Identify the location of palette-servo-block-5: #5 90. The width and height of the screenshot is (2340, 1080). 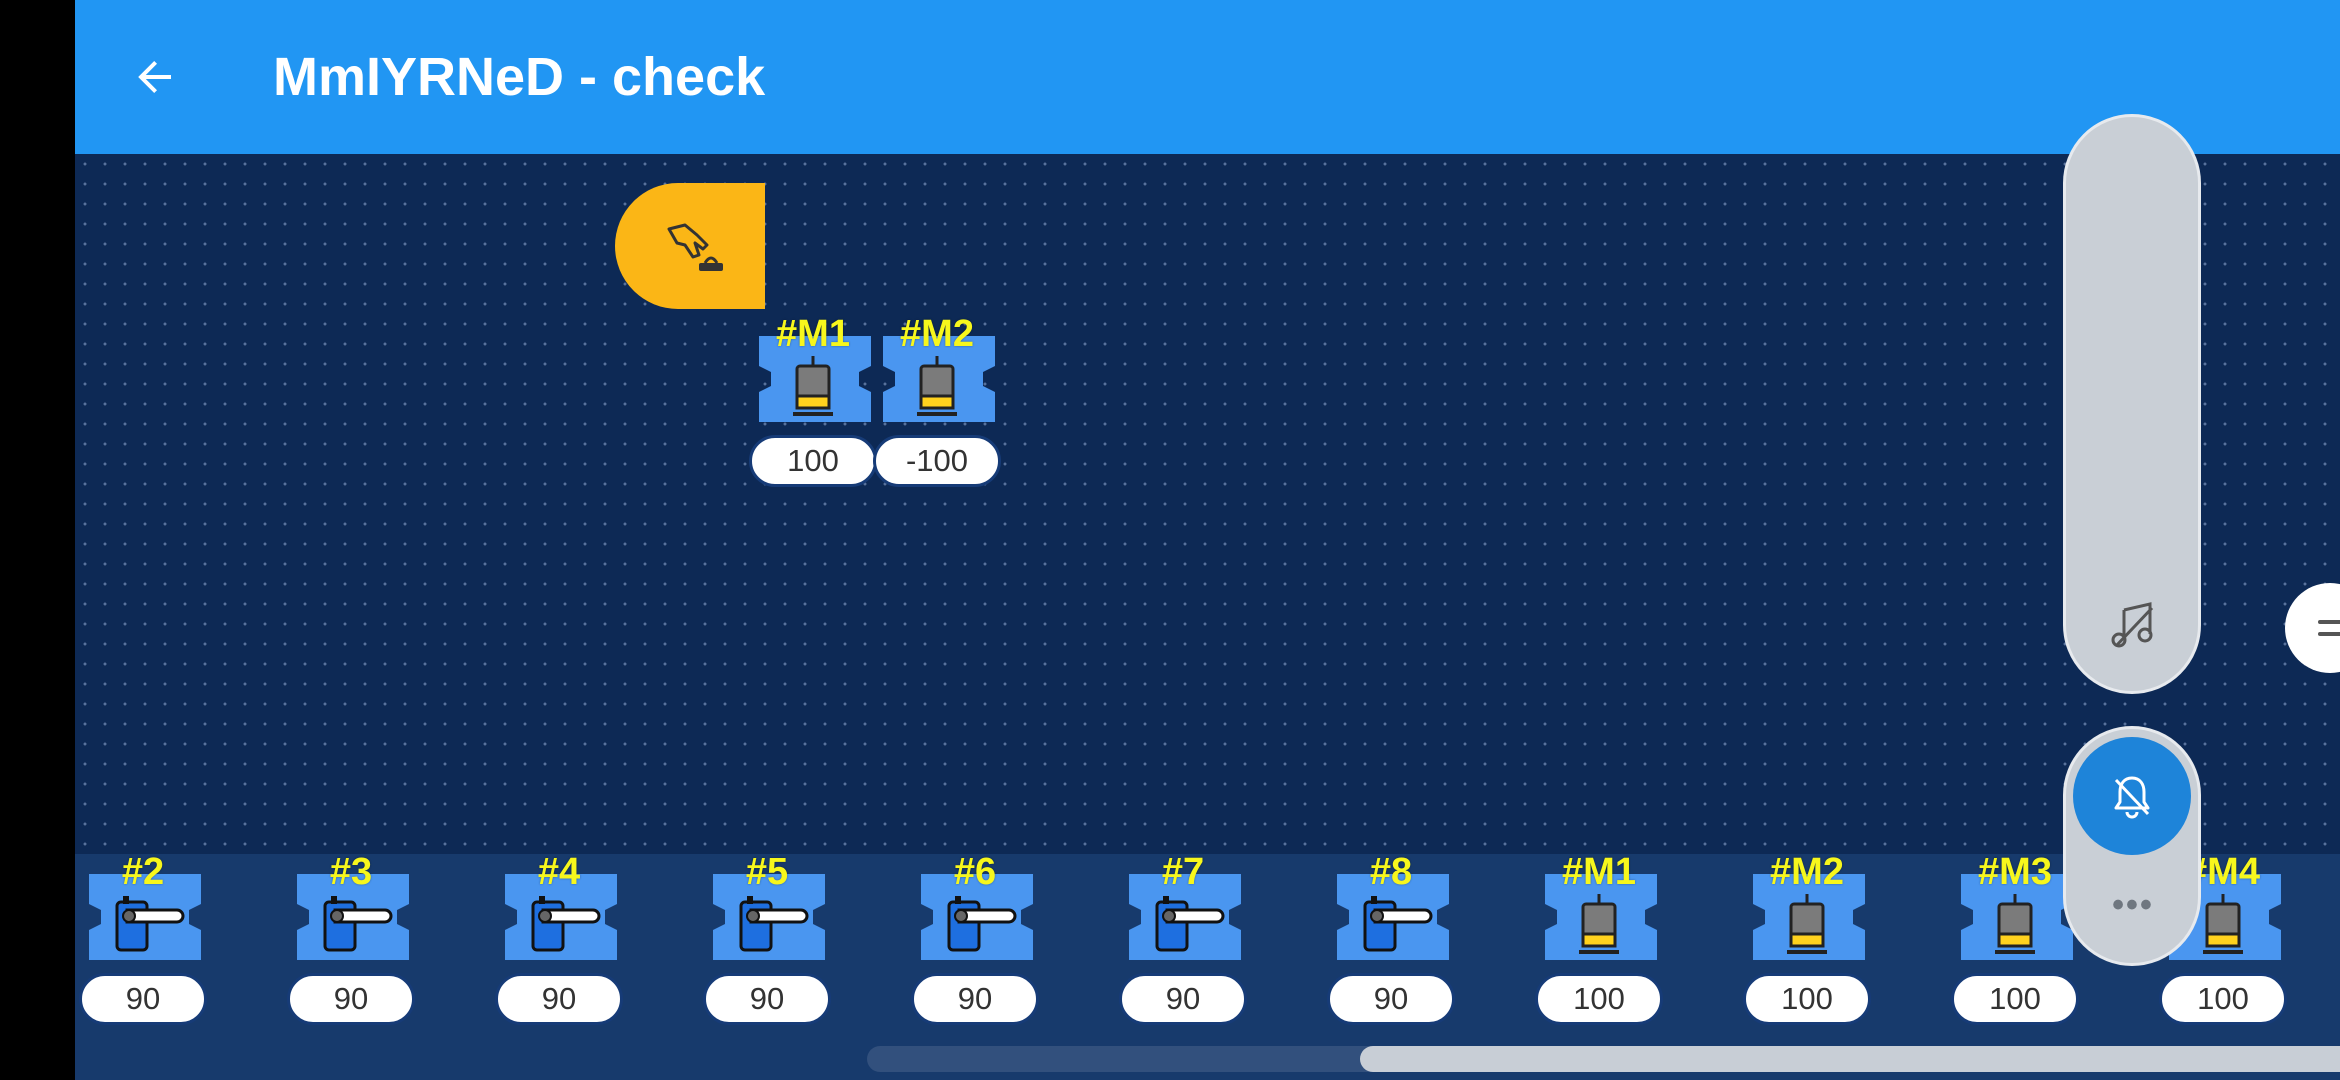
(767, 938).